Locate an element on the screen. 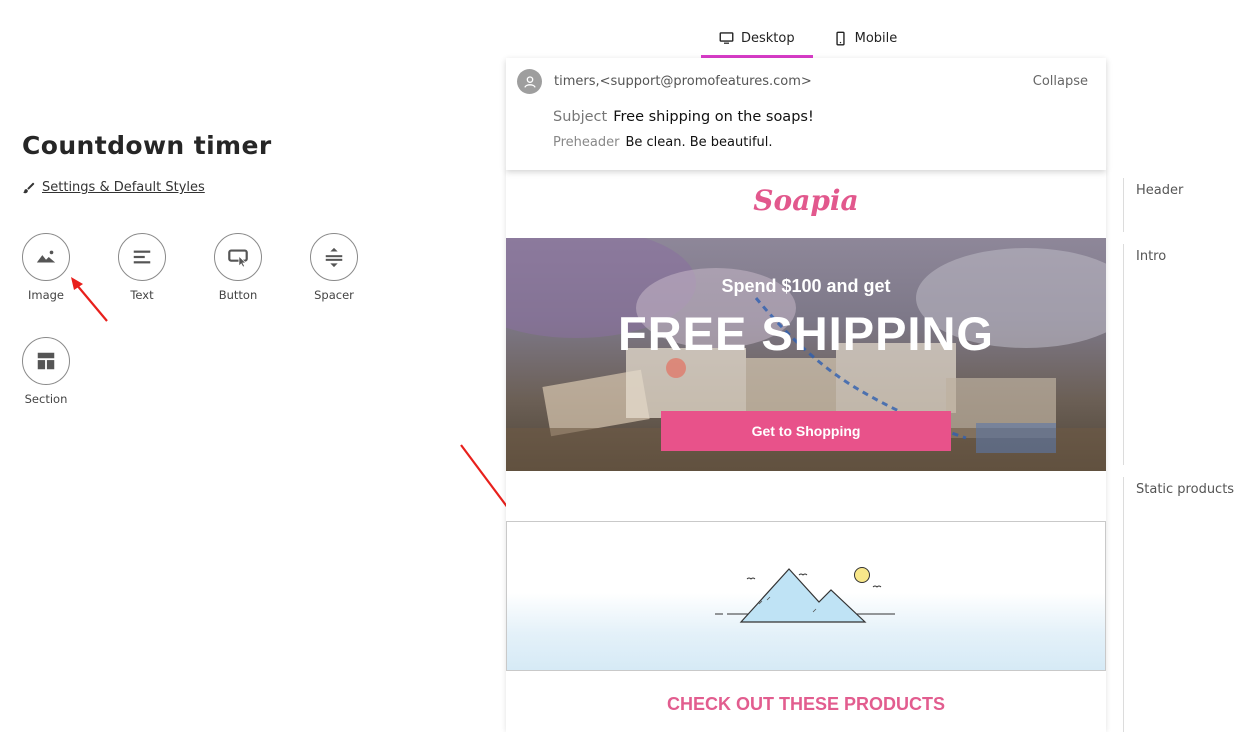  subject-label: Subject is located at coordinates (580, 117).